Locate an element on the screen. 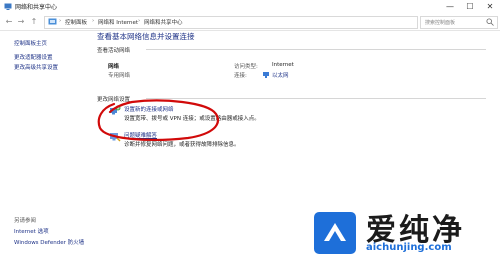 This screenshot has width=500, height=264. logo-icon is located at coordinates (335, 233).